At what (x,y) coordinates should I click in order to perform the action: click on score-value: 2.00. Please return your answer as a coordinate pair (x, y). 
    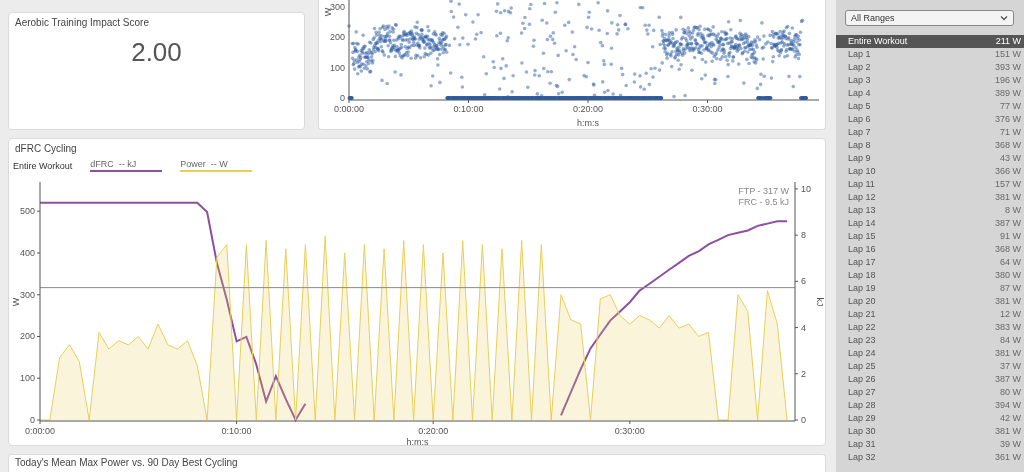
    Looking at the image, I should click on (156, 52).